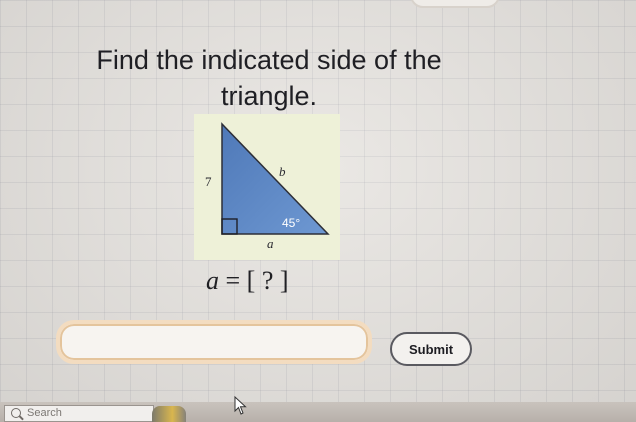  I want to click on triangle-figure: 7 b a 45°, so click(267, 187).